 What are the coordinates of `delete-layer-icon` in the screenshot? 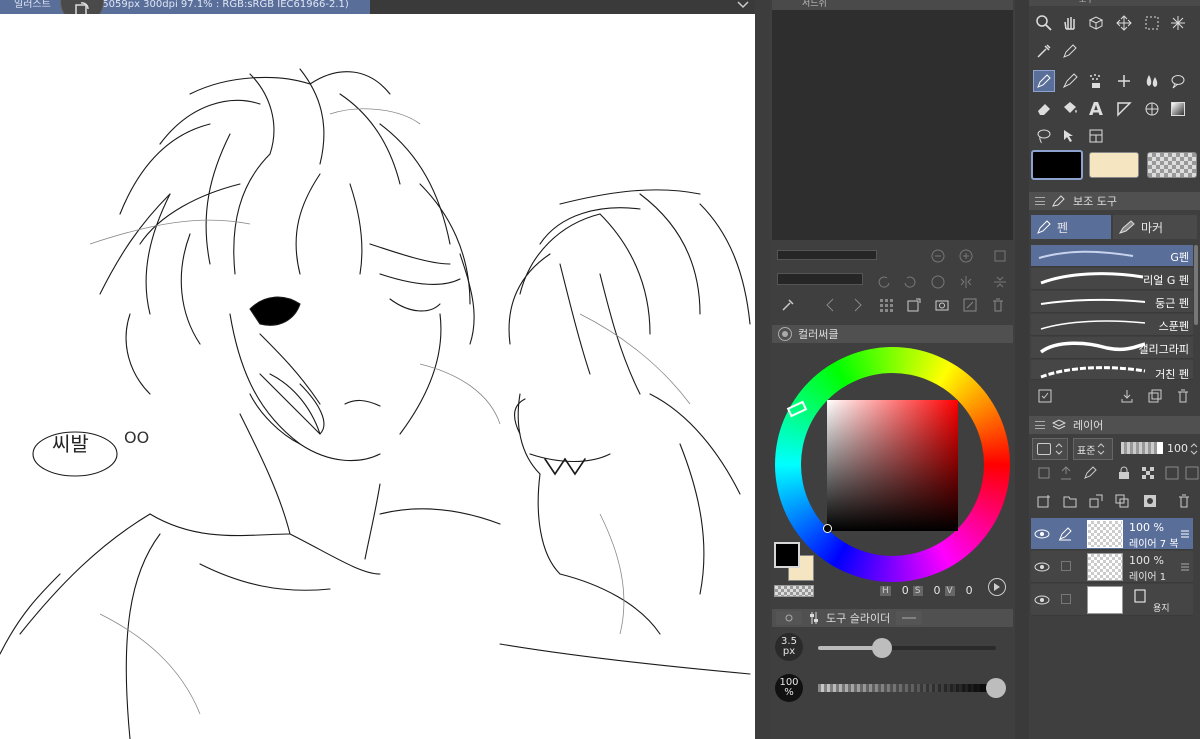 It's located at (1184, 501).